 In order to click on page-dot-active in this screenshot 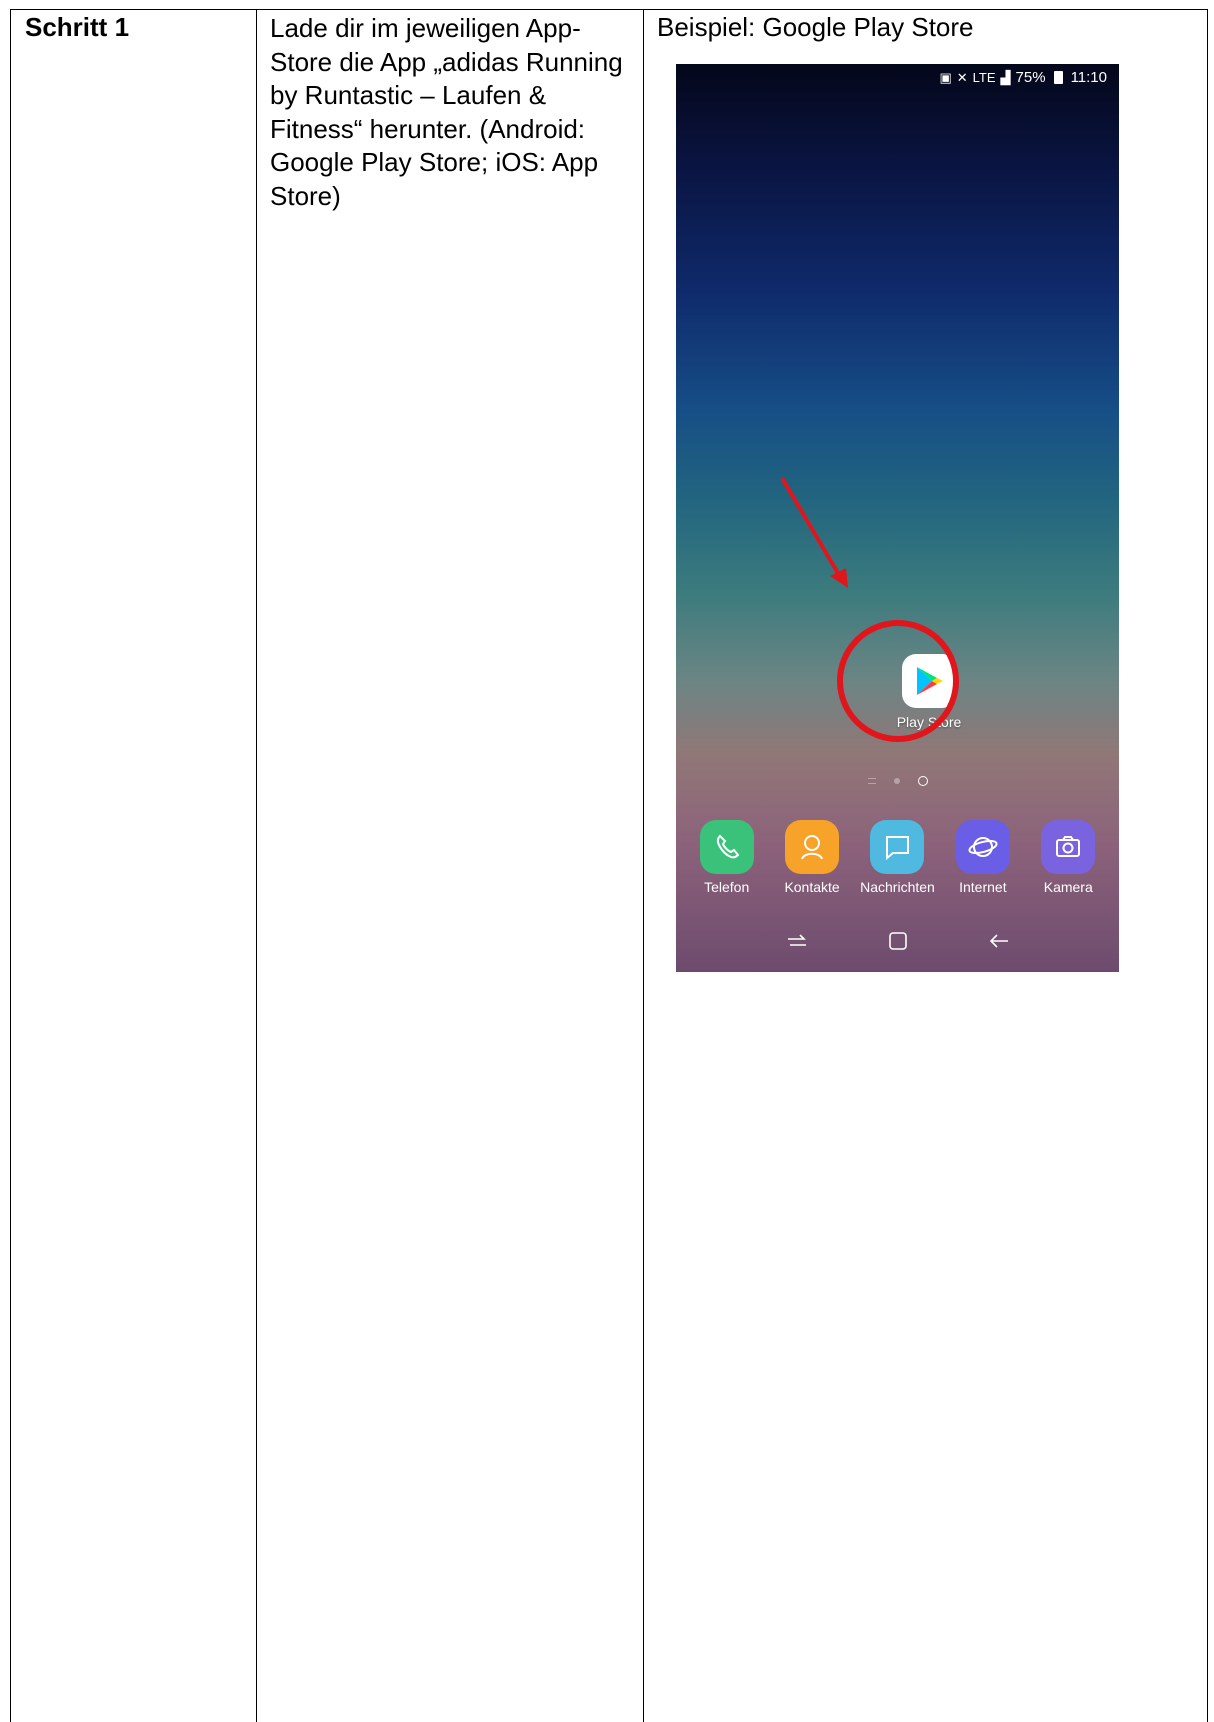, I will do `click(922, 781)`.